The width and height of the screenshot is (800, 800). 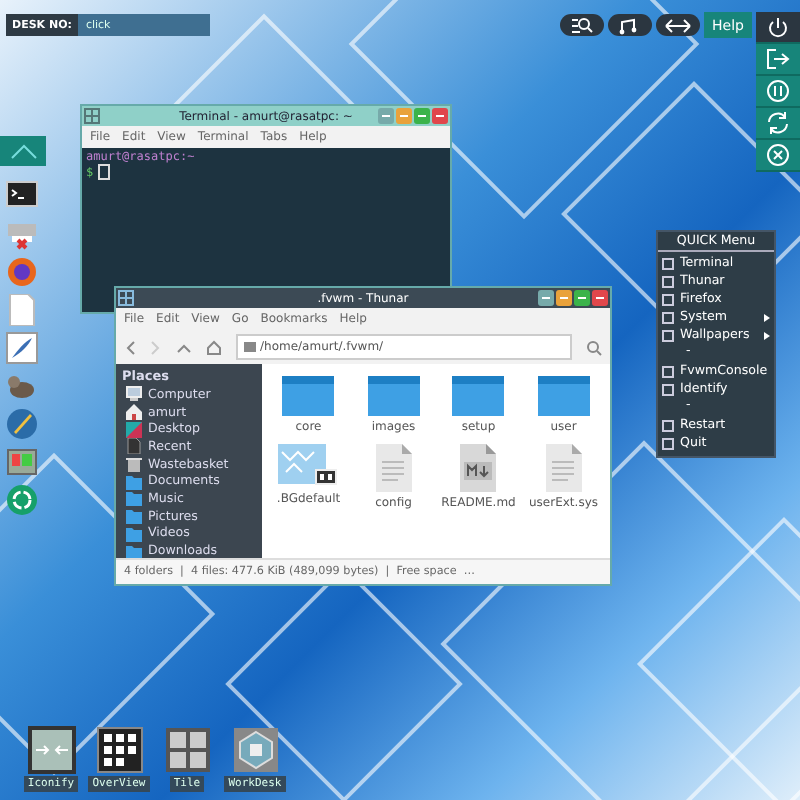 What do you see at coordinates (134, 464) in the screenshot?
I see `trash-icon` at bounding box center [134, 464].